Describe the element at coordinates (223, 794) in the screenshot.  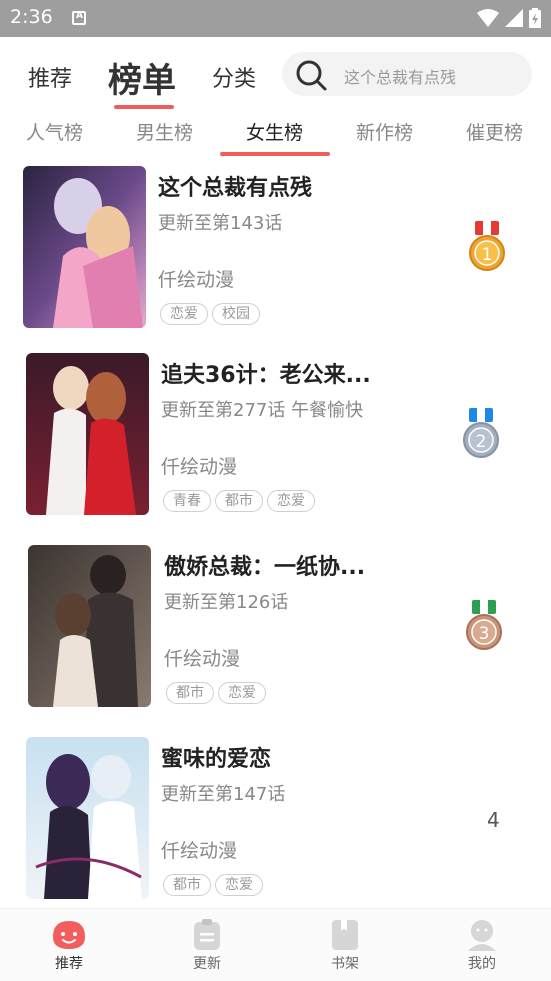
I see `update-info: 更新至第147话` at that location.